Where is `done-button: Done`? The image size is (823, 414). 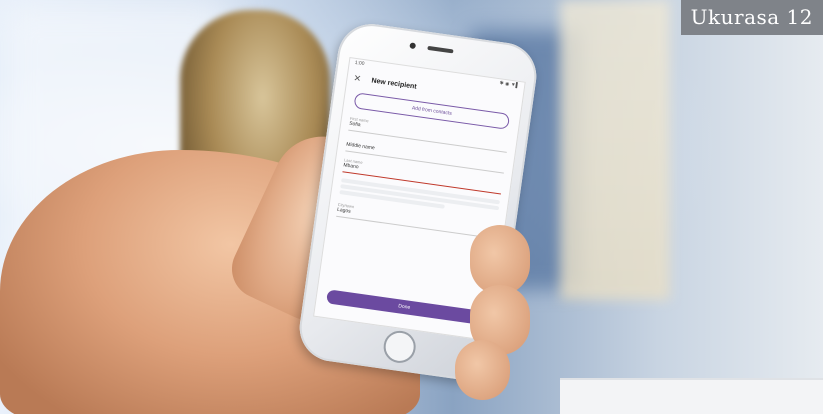 done-button: Done is located at coordinates (404, 307).